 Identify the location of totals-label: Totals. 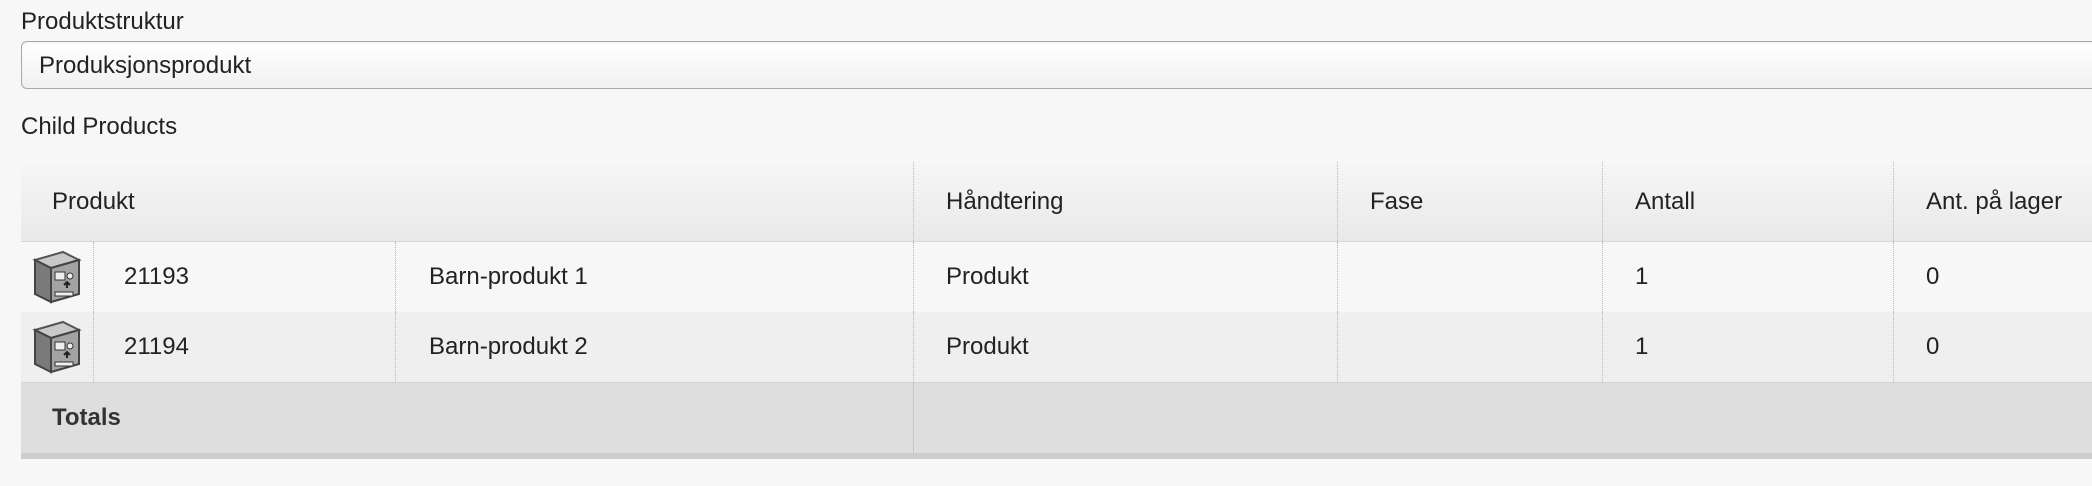
(86, 417).